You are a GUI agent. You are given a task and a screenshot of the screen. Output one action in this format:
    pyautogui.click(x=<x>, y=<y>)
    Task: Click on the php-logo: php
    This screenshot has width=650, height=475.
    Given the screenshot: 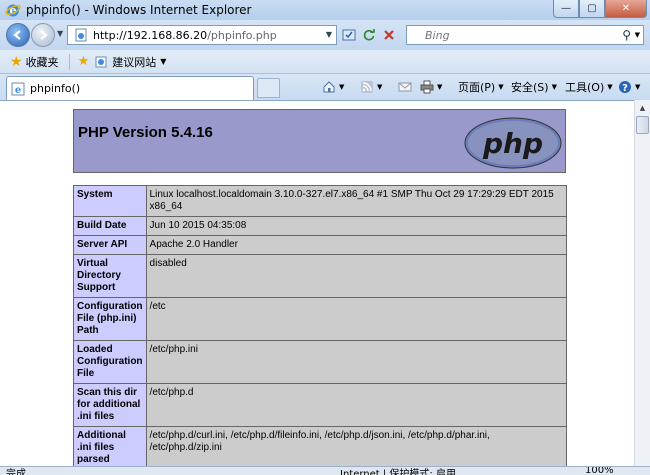 What is the action you would take?
    pyautogui.click(x=513, y=143)
    